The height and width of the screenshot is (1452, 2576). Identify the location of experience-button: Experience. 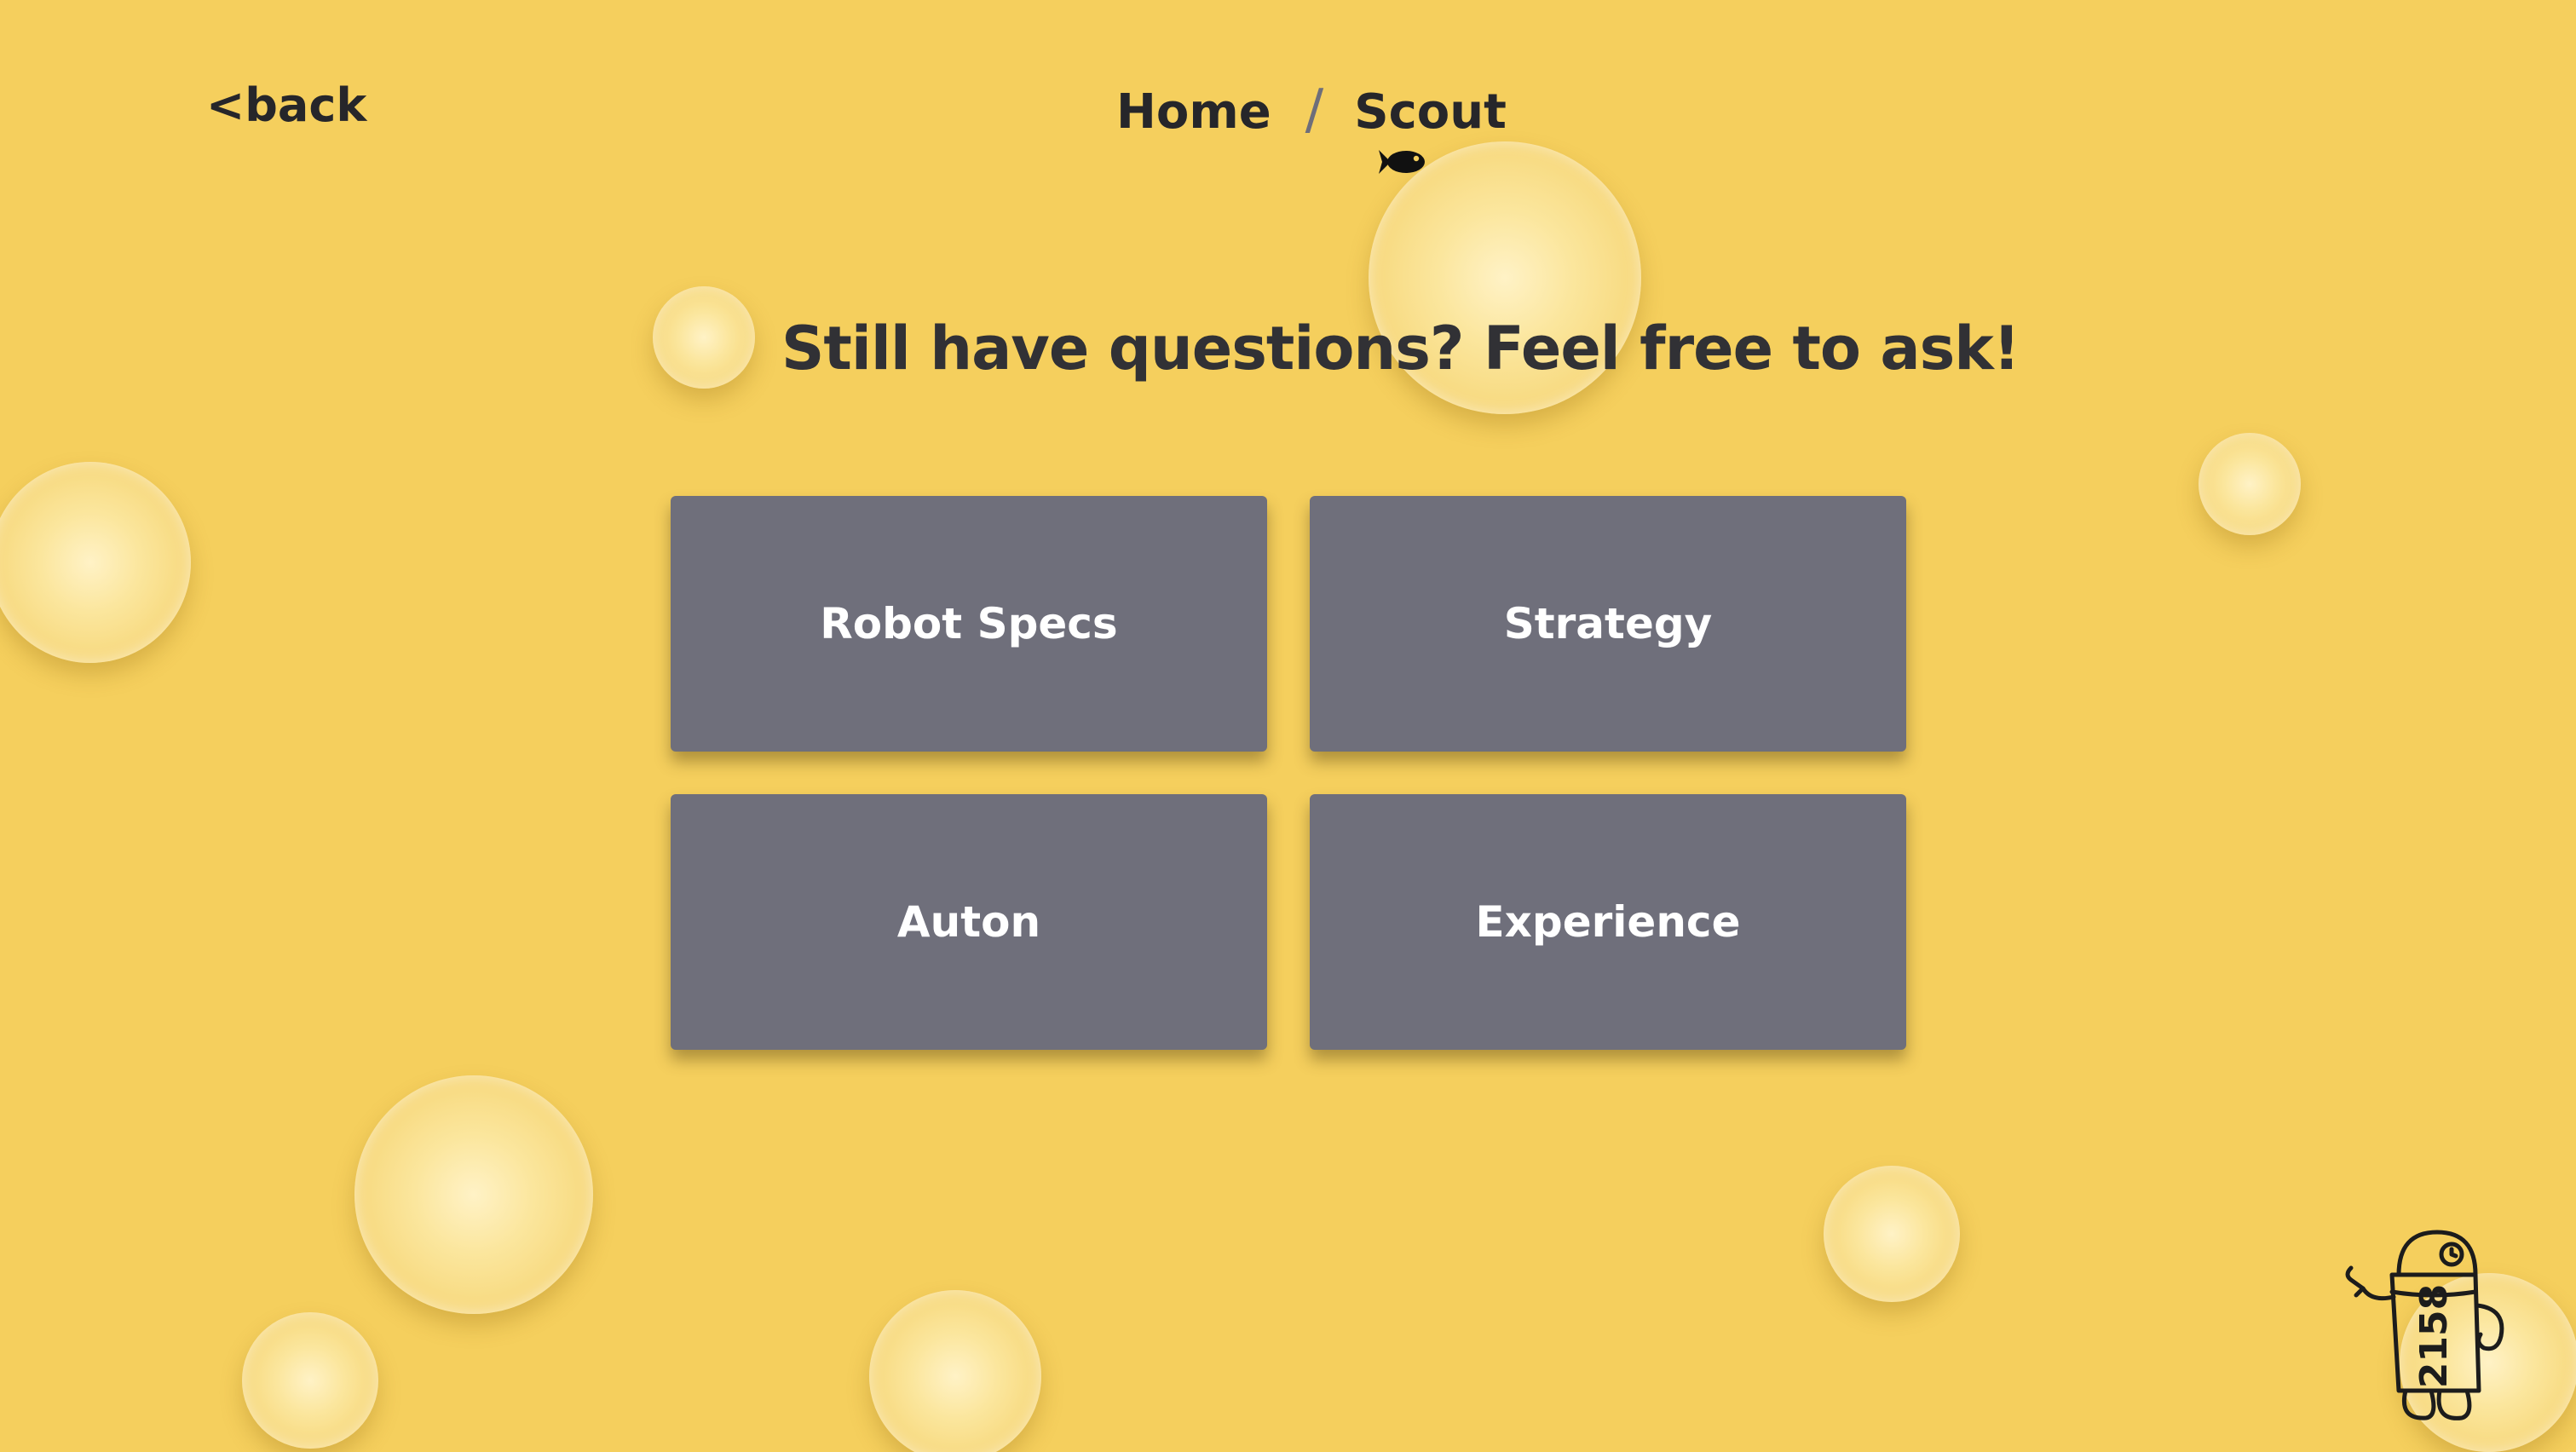
(1608, 922).